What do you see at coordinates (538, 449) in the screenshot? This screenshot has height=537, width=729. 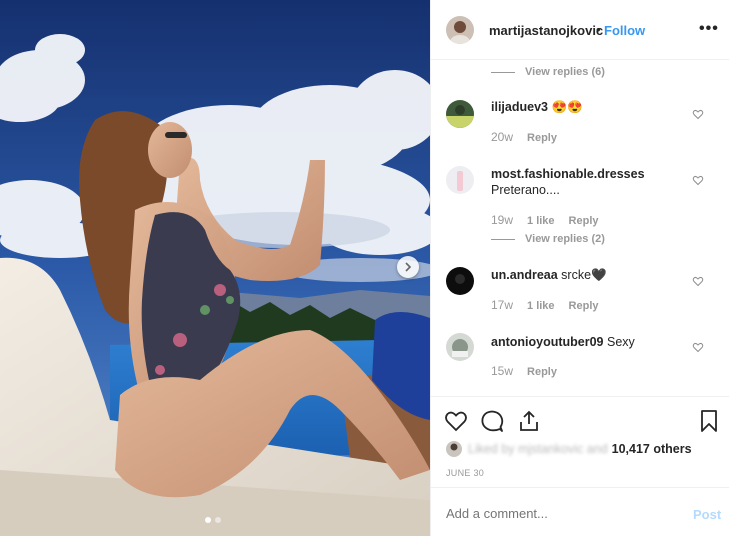 I see `liked-by-text: Liked by mjstankovic and` at bounding box center [538, 449].